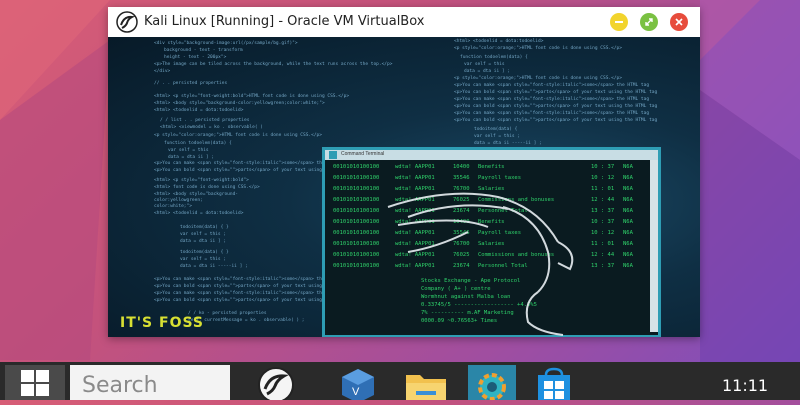 The width and height of the screenshot is (800, 405). I want to click on taskbar-virtualbox-button: V, so click(358, 384).